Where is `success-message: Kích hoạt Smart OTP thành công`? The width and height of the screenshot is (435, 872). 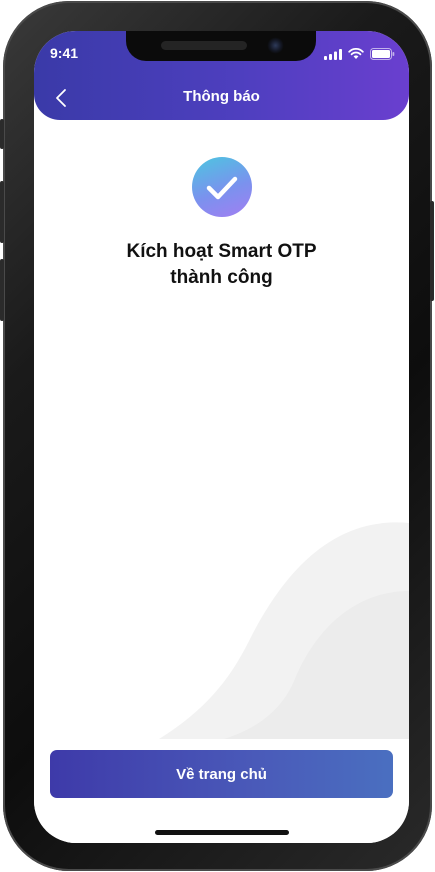
success-message: Kích hoạt Smart OTP thành công is located at coordinates (221, 265).